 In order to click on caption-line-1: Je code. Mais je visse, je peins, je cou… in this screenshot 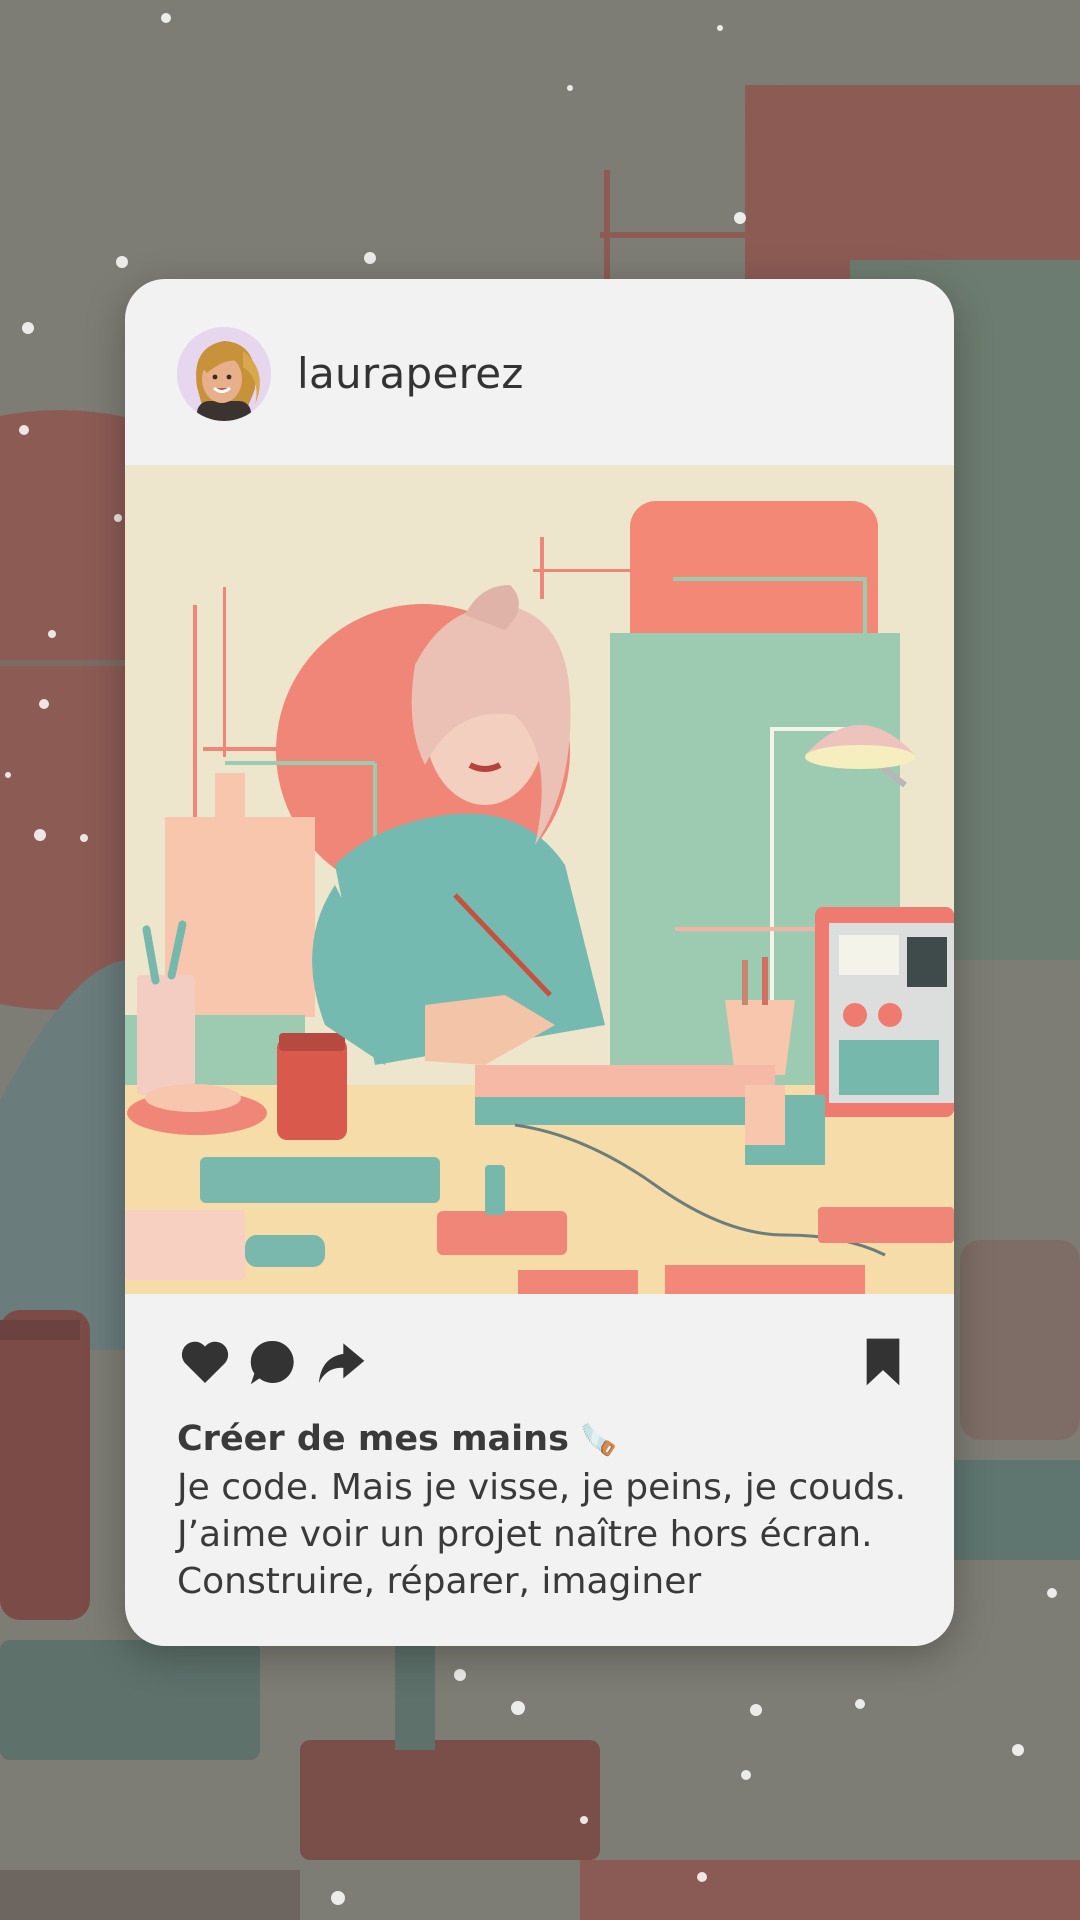, I will do `click(542, 1487)`.